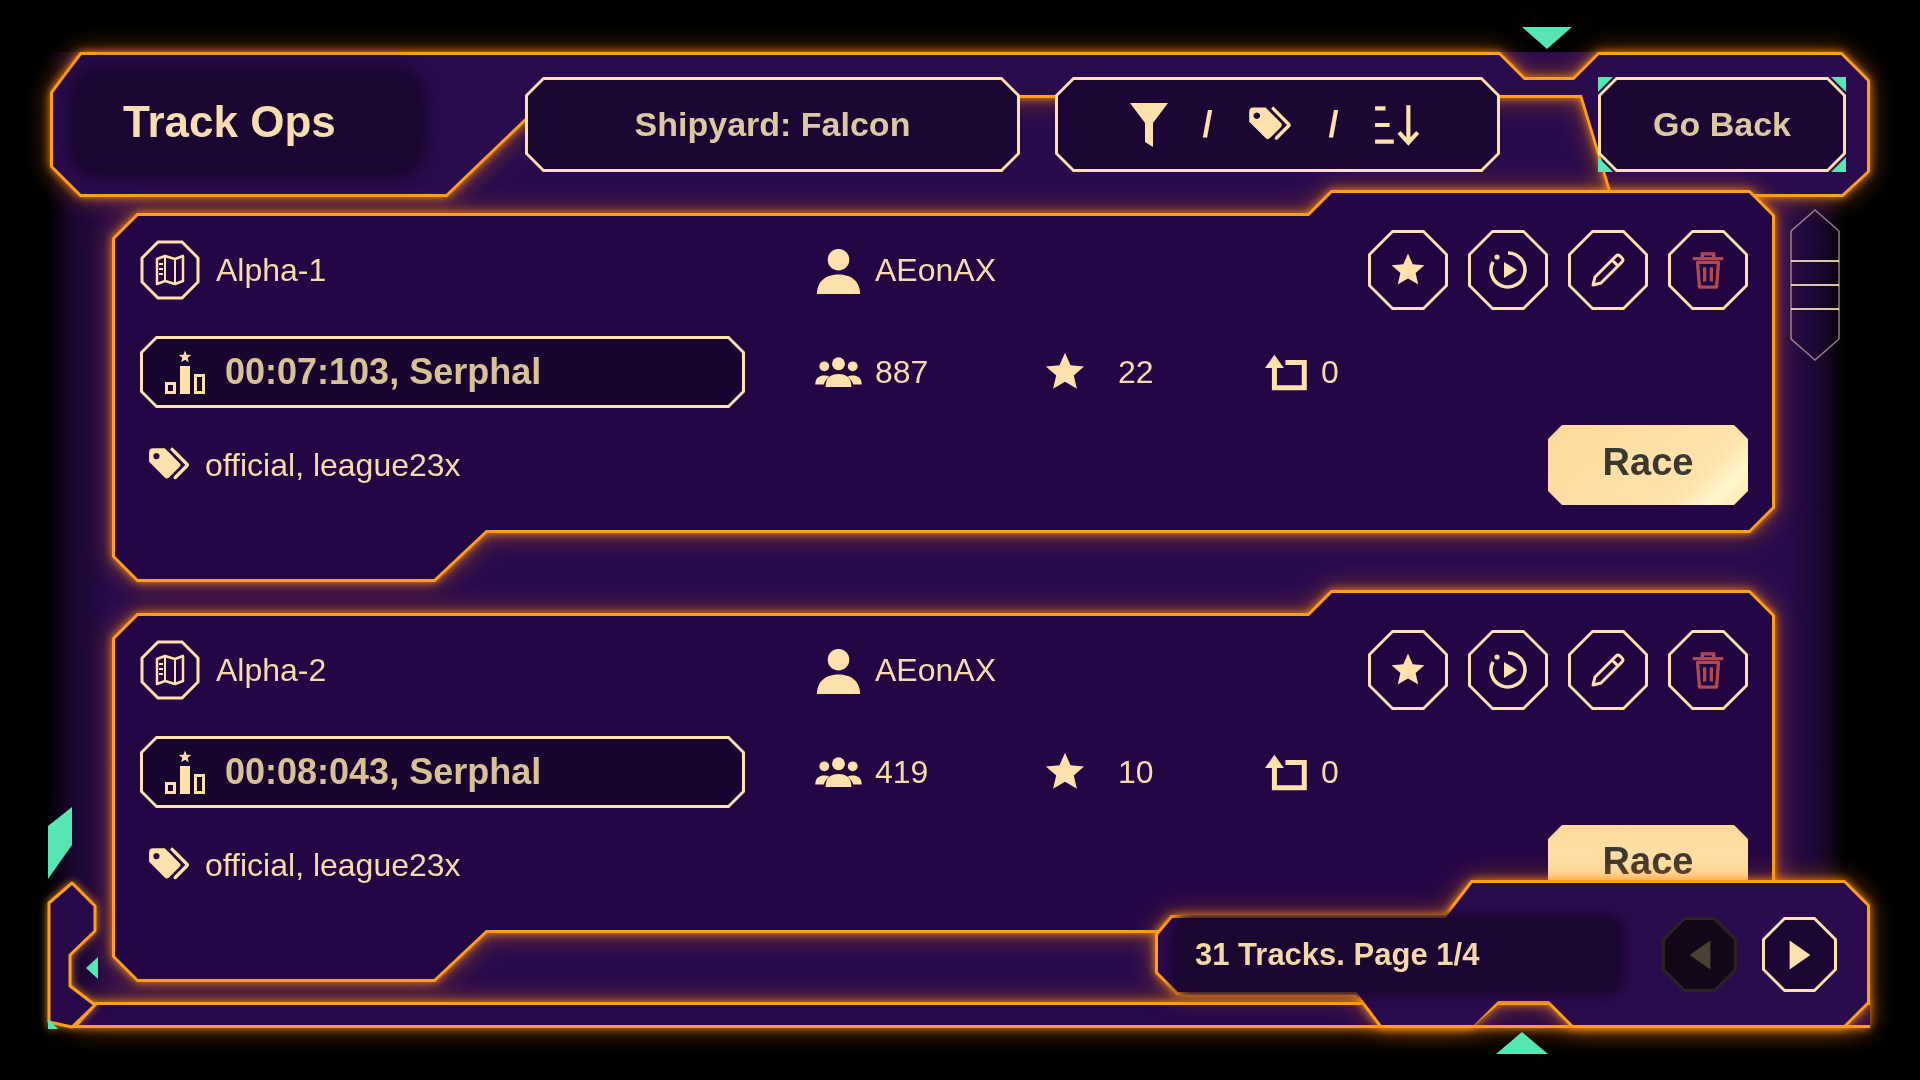 The width and height of the screenshot is (1920, 1080). What do you see at coordinates (1277, 124) in the screenshot?
I see `filter-sort-button: / /` at bounding box center [1277, 124].